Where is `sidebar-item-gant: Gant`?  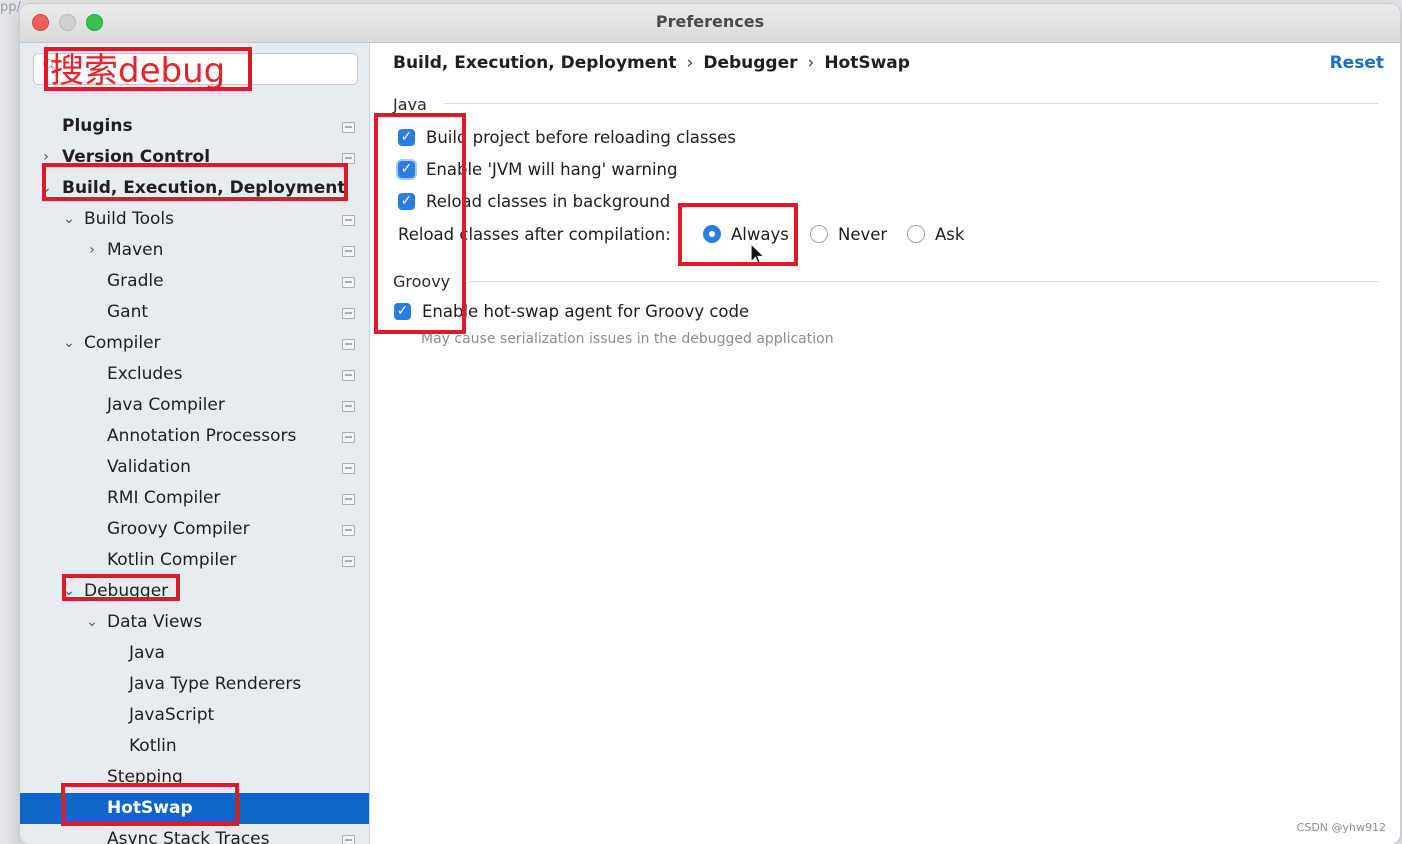 sidebar-item-gant: Gant is located at coordinates (194, 312).